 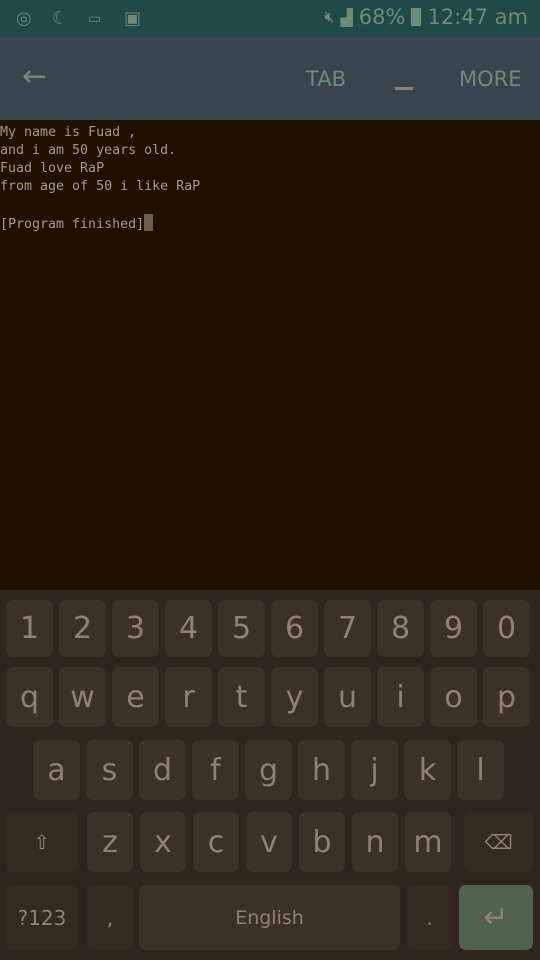 What do you see at coordinates (269, 917) in the screenshot?
I see `space-key: English` at bounding box center [269, 917].